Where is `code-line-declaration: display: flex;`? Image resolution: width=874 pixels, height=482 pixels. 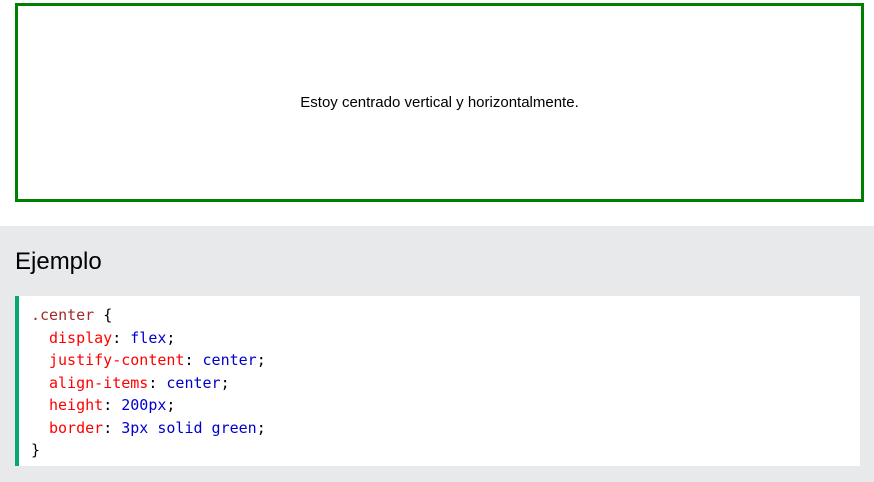
code-line-declaration: display: flex; is located at coordinates (112, 337).